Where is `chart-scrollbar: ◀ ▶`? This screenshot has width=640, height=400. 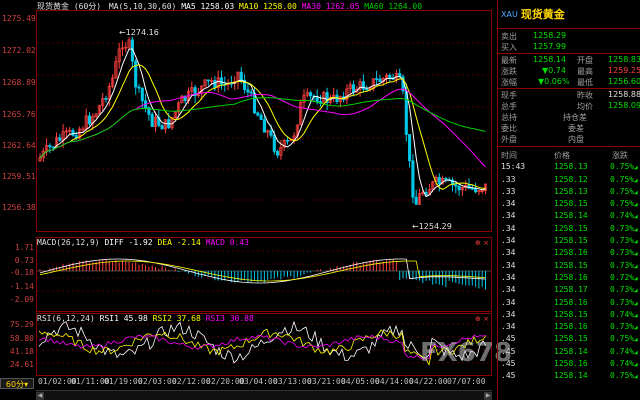 chart-scrollbar: ◀ ▶ is located at coordinates (264, 395).